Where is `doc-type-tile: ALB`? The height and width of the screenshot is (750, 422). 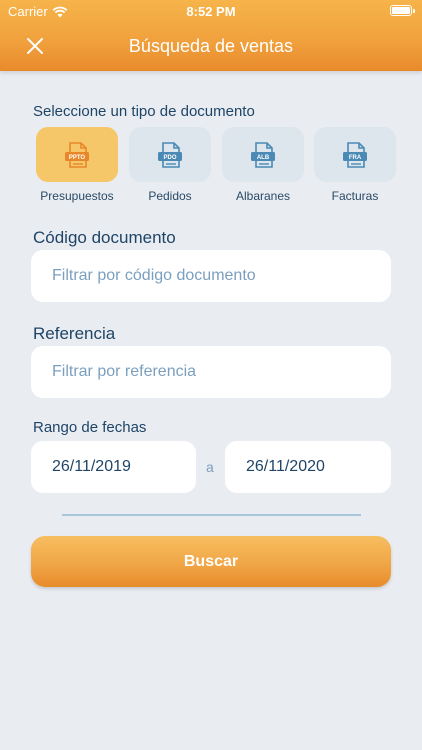 doc-type-tile: ALB is located at coordinates (263, 154).